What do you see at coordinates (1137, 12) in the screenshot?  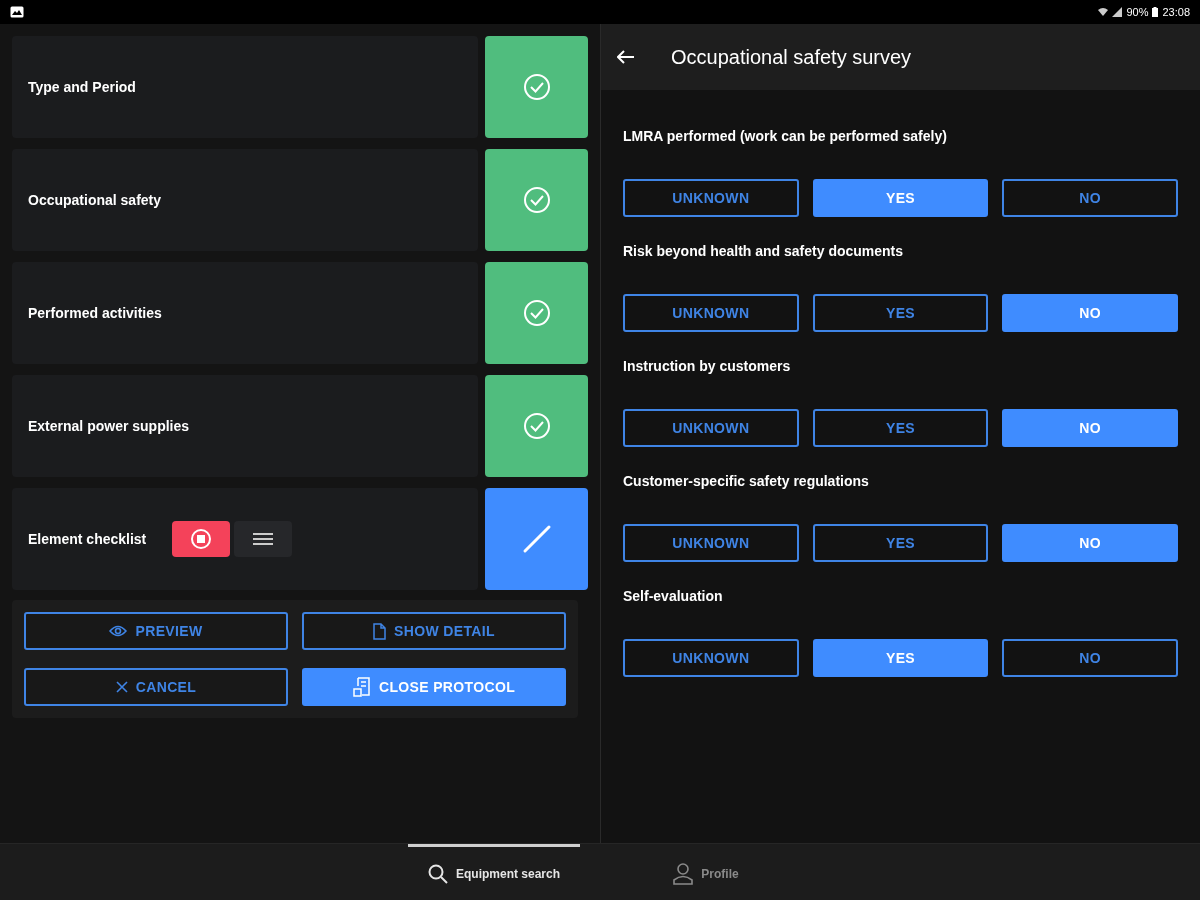 I see `battery-percent: 90%` at bounding box center [1137, 12].